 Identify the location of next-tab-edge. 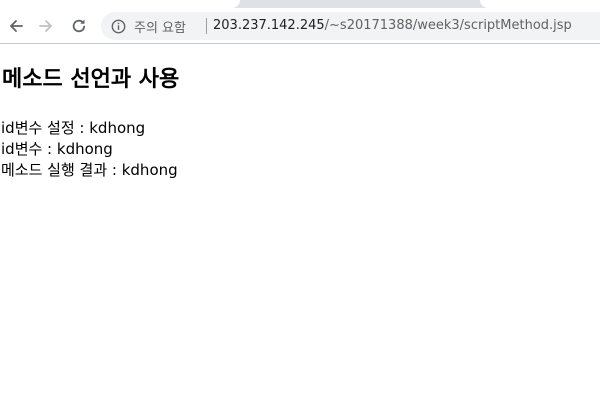
(540, 4).